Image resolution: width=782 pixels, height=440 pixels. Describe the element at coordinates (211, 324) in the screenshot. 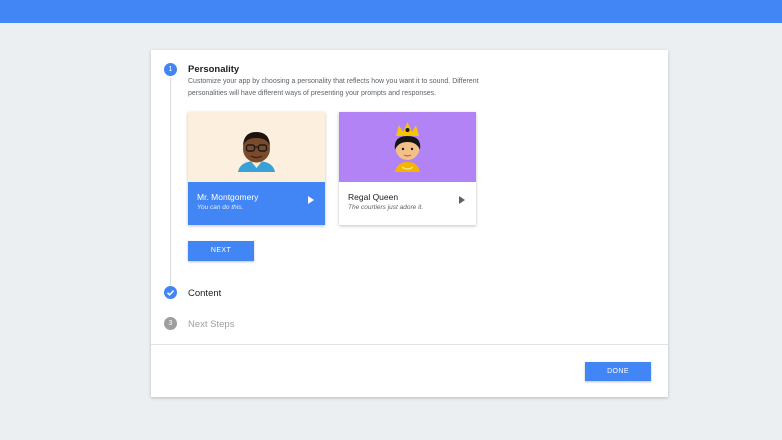

I see `step-3-title: Next Steps` at that location.